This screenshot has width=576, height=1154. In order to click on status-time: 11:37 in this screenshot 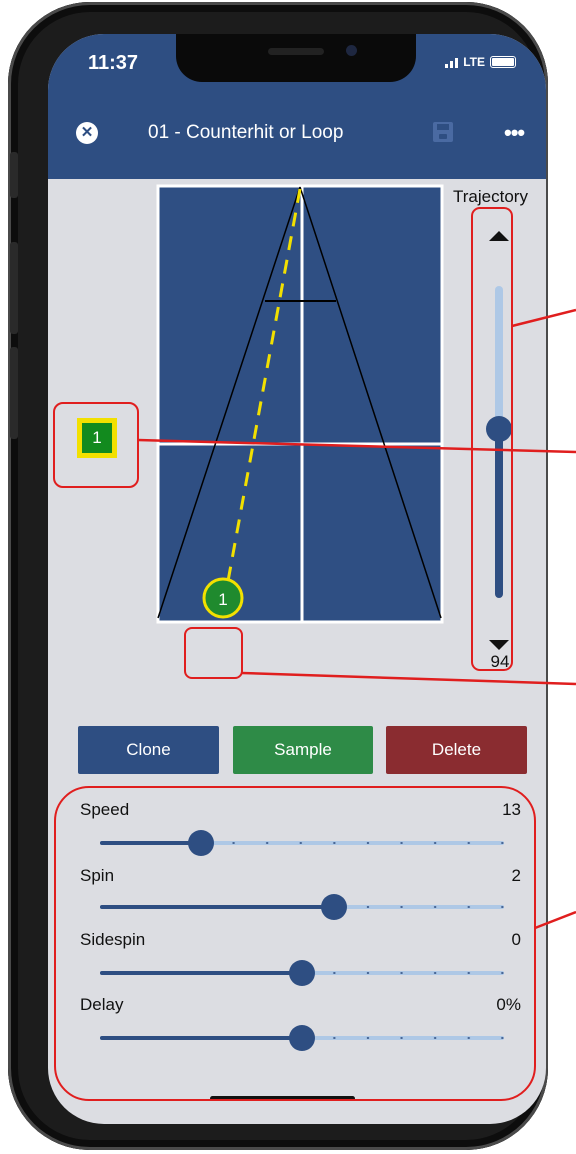, I will do `click(113, 63)`.